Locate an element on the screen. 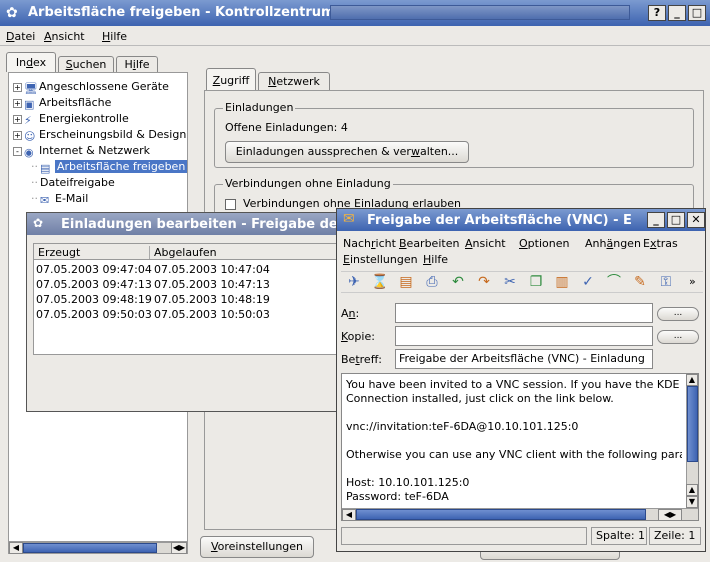 The width and height of the screenshot is (710, 562). table-row: 07.05.2003 09:47:13 07.05.2003 10:47:13 is located at coordinates (191, 284).